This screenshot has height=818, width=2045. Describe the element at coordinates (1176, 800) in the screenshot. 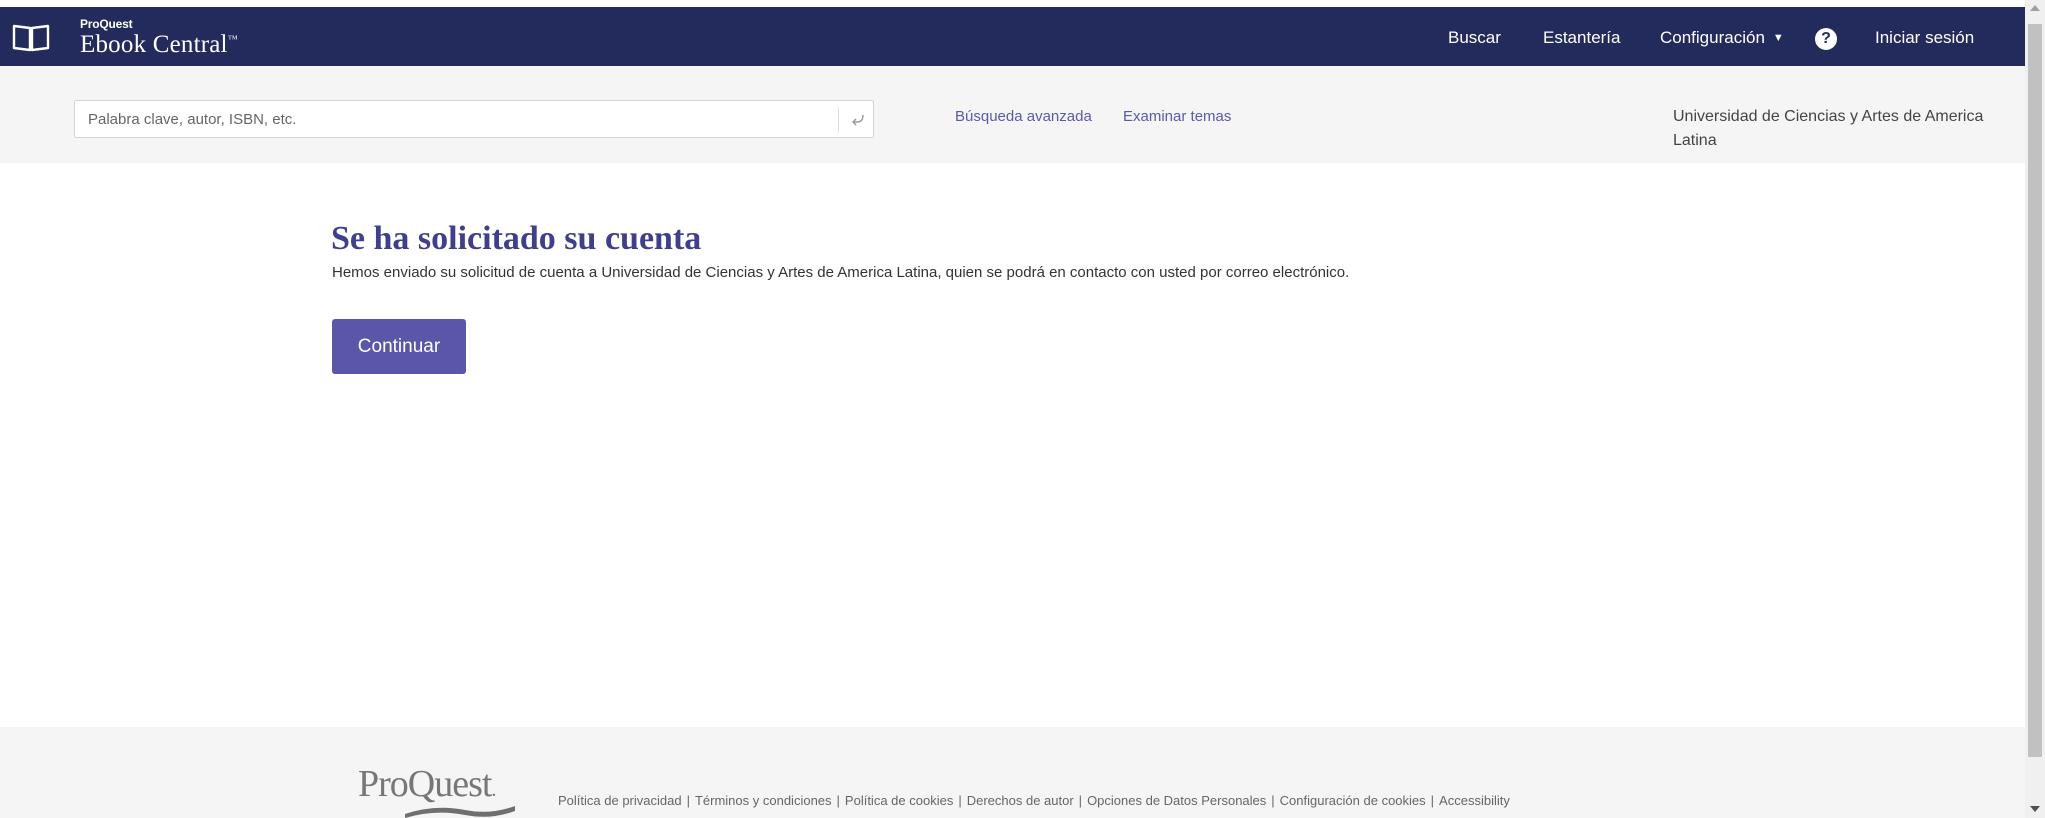

I see `footer-link-personal-data: Opciones de Datos Personales` at that location.